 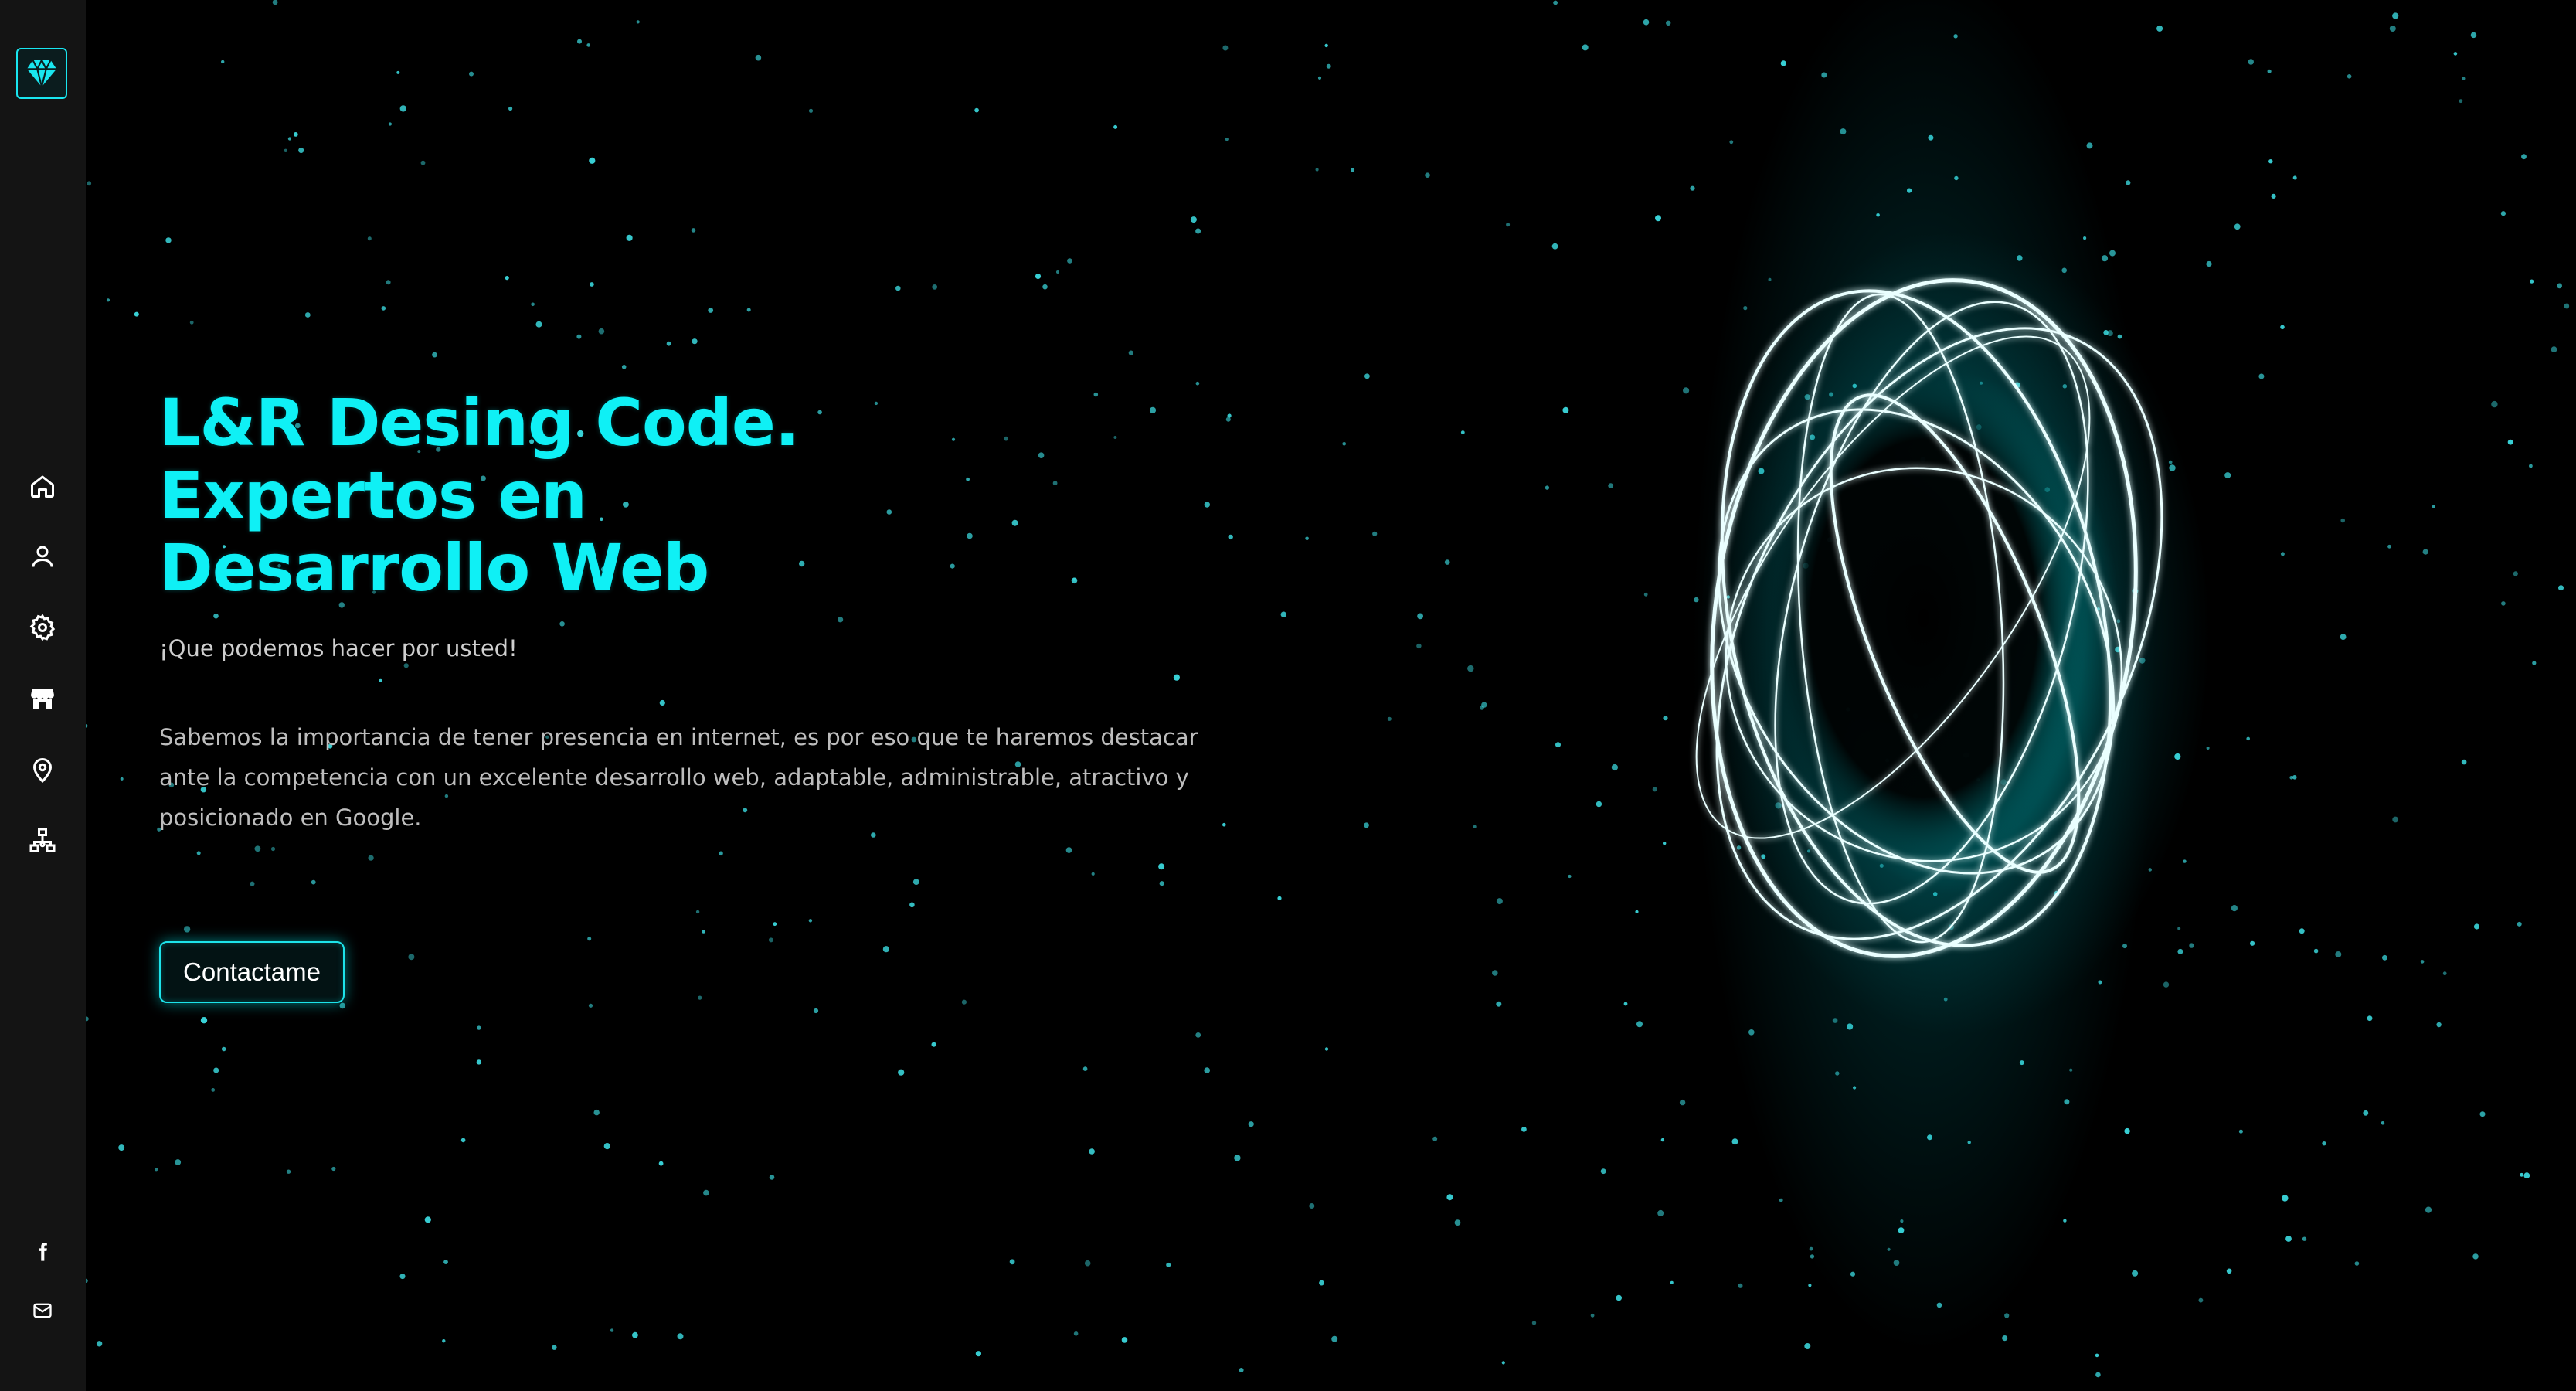 I want to click on contact-button: Contactame, so click(x=252, y=972).